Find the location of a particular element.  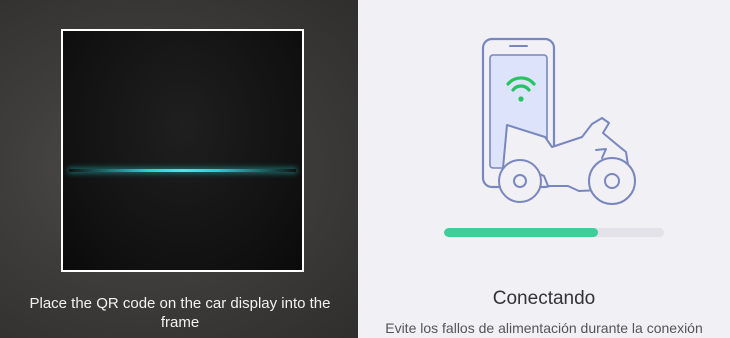

status-title: Conectando is located at coordinates (544, 298).